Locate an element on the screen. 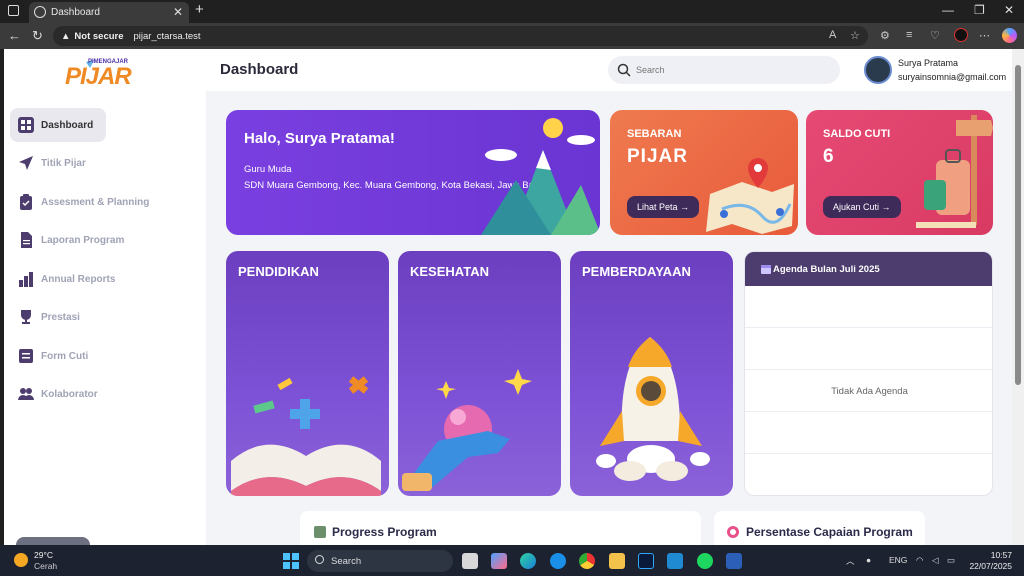 The image size is (1024, 576). photoshop-icon is located at coordinates (646, 561).